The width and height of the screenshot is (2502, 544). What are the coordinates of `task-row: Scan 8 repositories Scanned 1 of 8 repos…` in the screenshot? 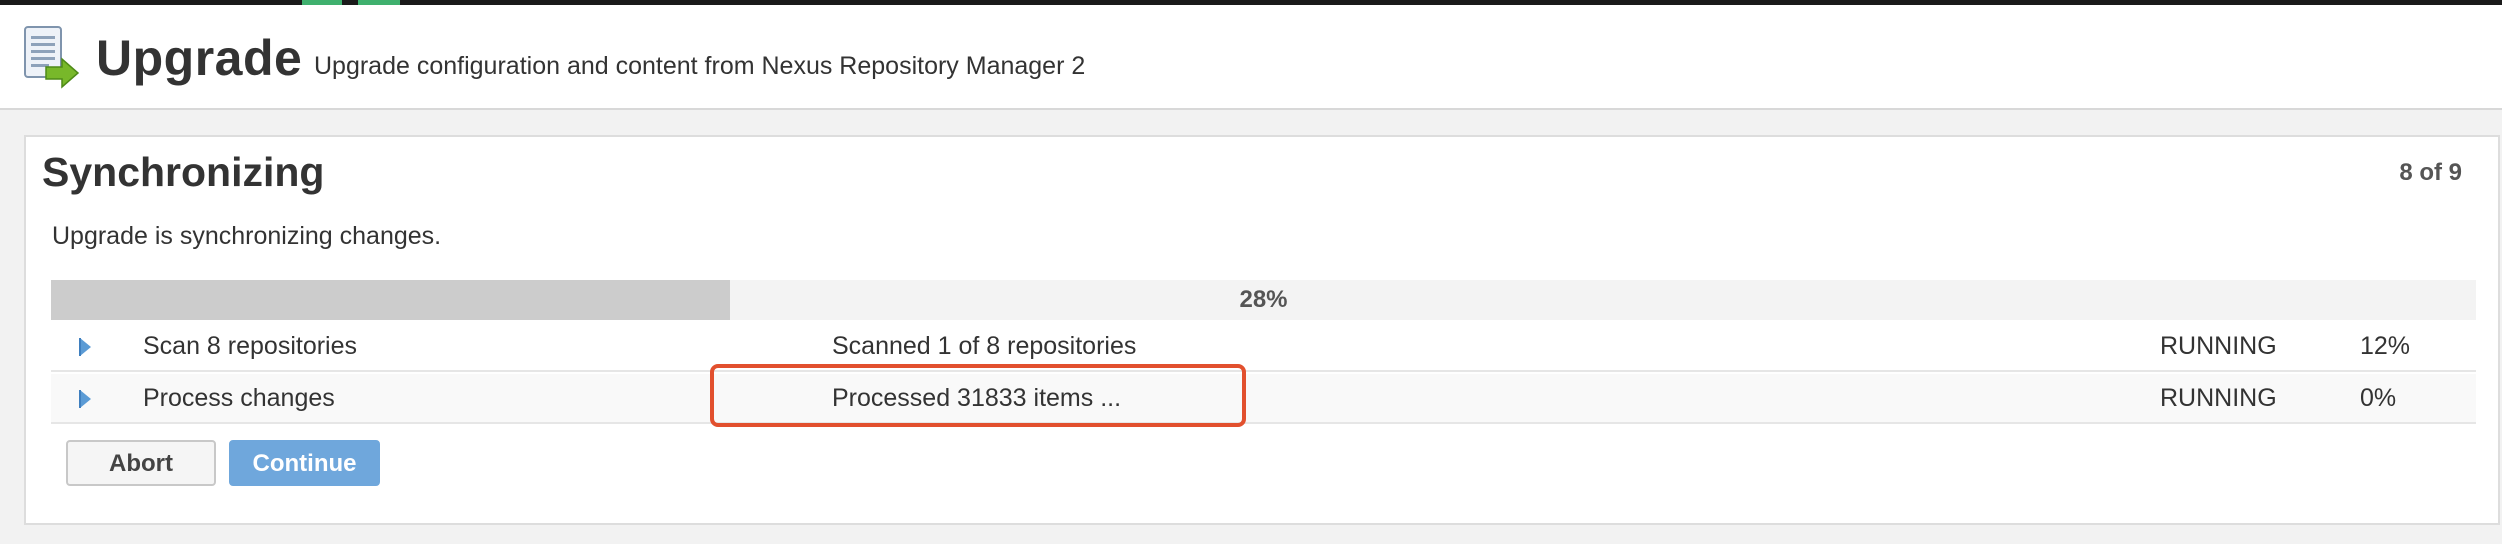 It's located at (1263, 347).